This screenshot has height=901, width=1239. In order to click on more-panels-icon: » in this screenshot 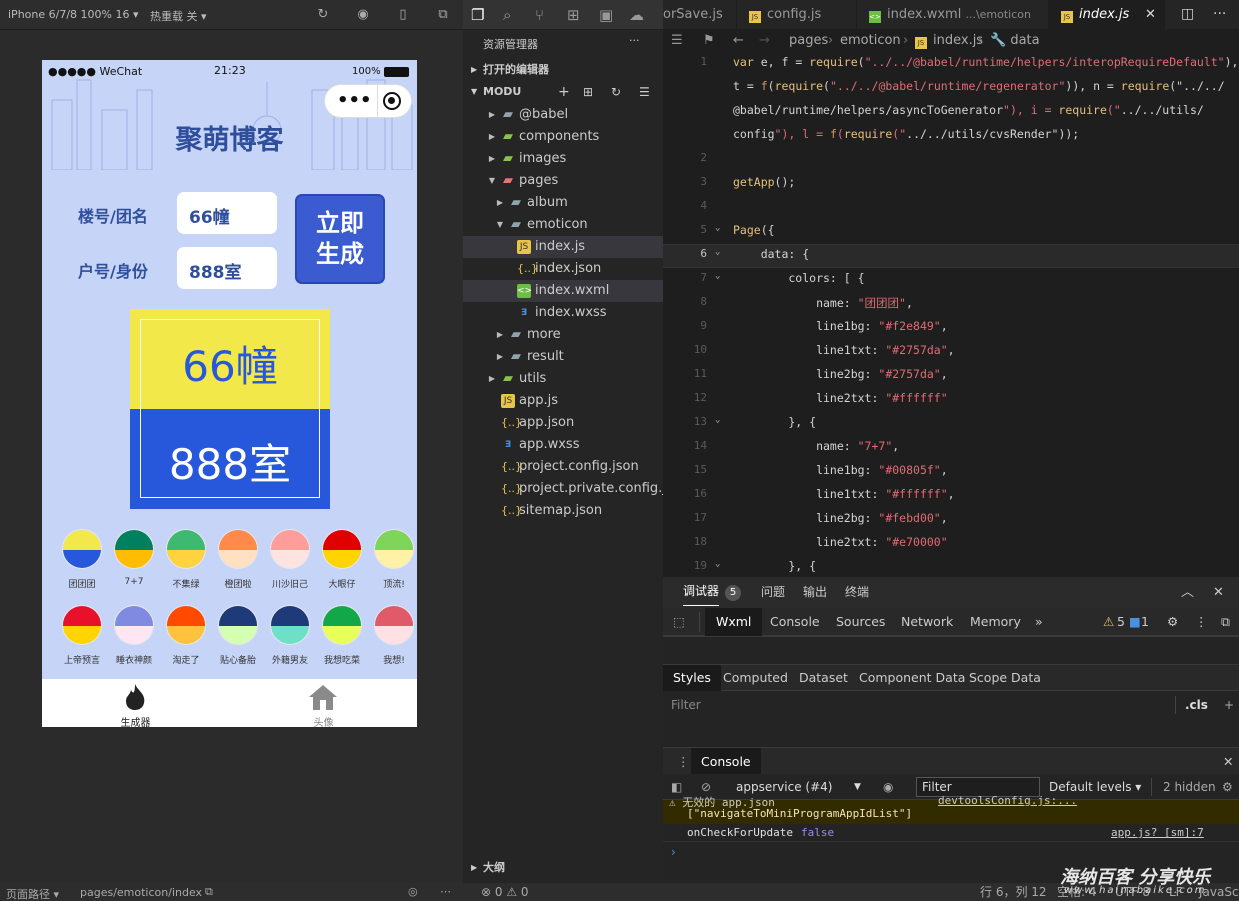, I will do `click(1039, 622)`.